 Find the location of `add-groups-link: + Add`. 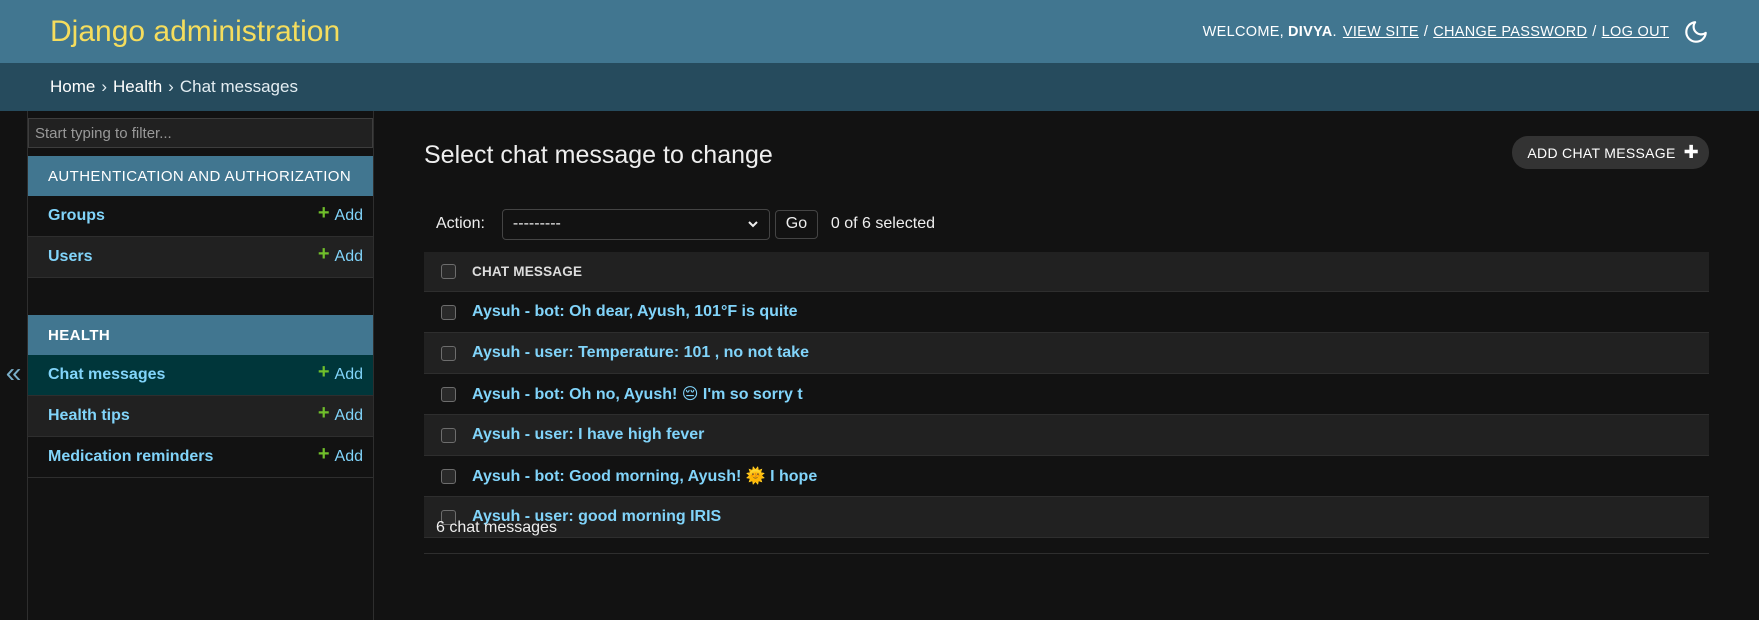

add-groups-link: + Add is located at coordinates (340, 214).